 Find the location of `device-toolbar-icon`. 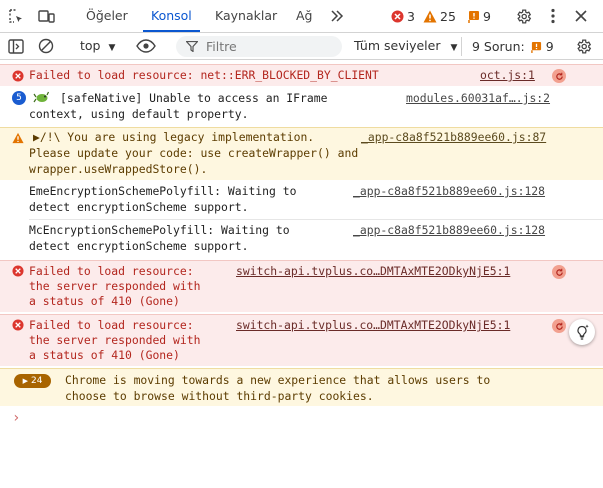

device-toolbar-icon is located at coordinates (46, 16).